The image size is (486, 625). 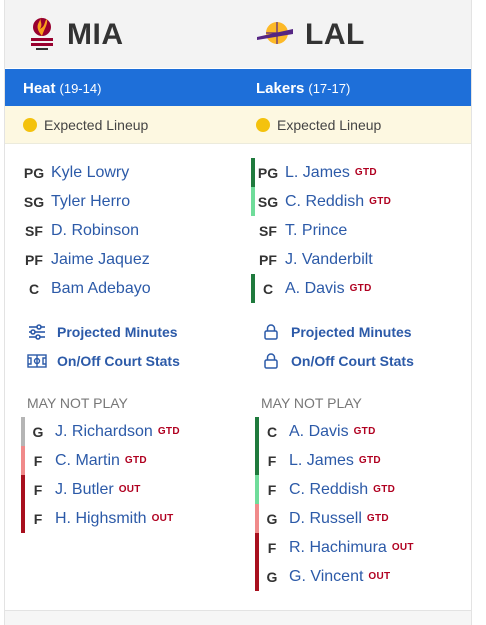 What do you see at coordinates (280, 88) in the screenshot?
I see `home-team-name: Lakers` at bounding box center [280, 88].